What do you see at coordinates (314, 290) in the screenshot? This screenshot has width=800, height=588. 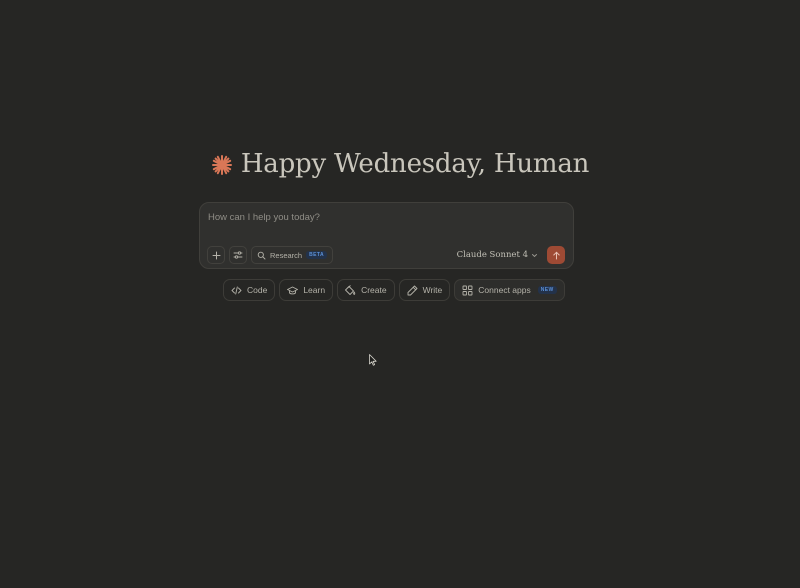 I see `learn-label: Learn` at bounding box center [314, 290].